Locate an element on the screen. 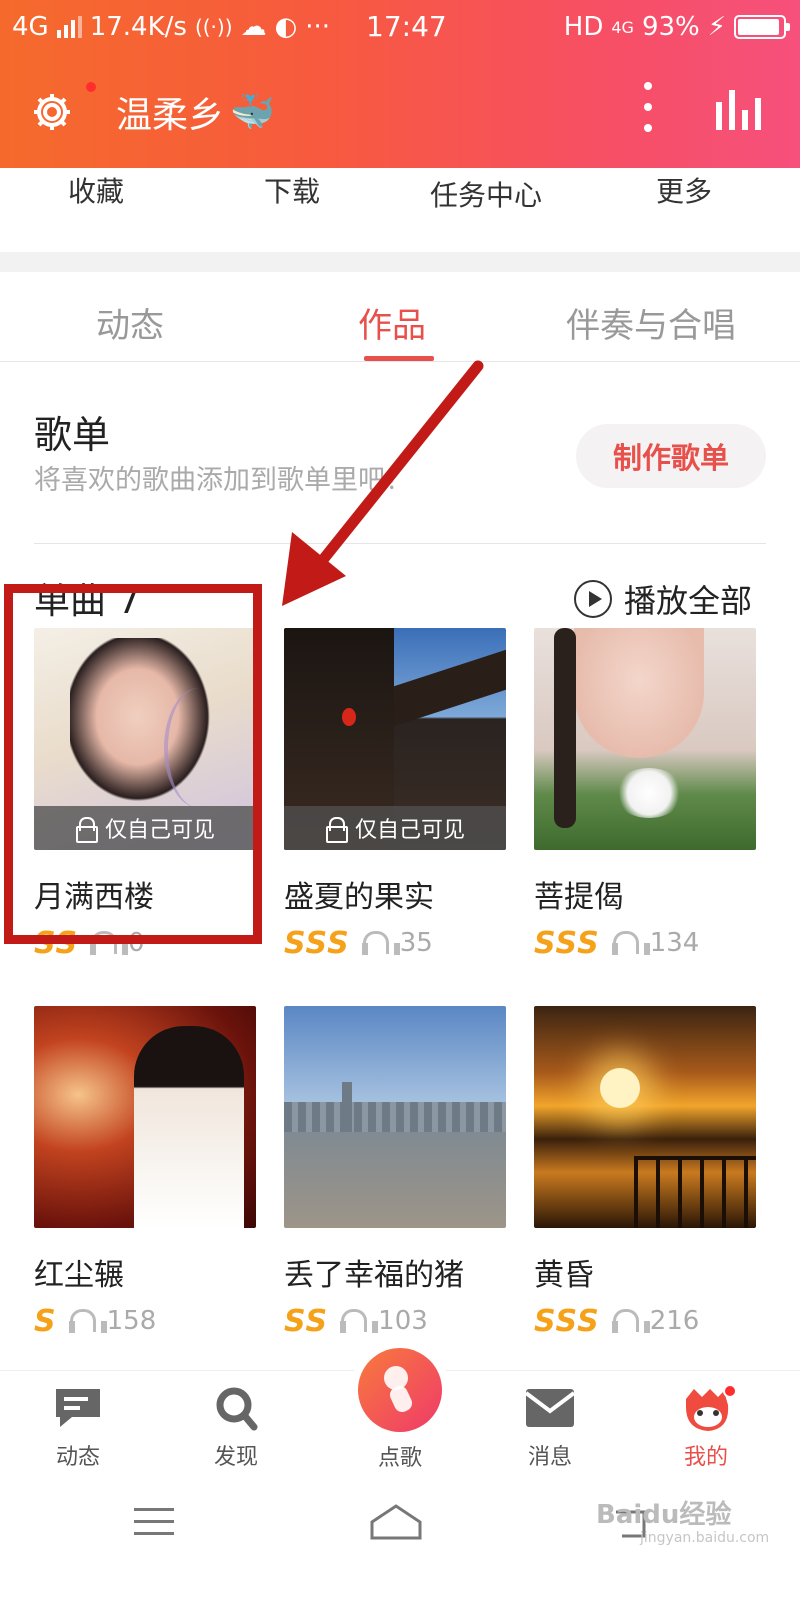  lock-icon is located at coordinates (336, 830).